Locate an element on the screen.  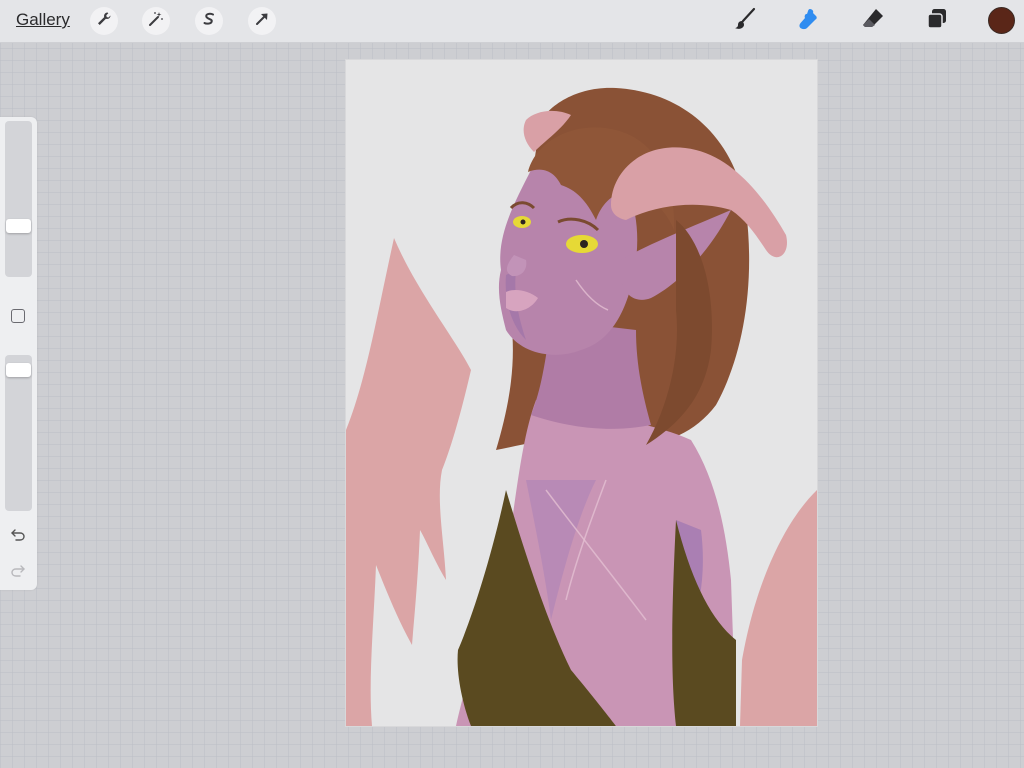
redo-icon is located at coordinates (18, 571).